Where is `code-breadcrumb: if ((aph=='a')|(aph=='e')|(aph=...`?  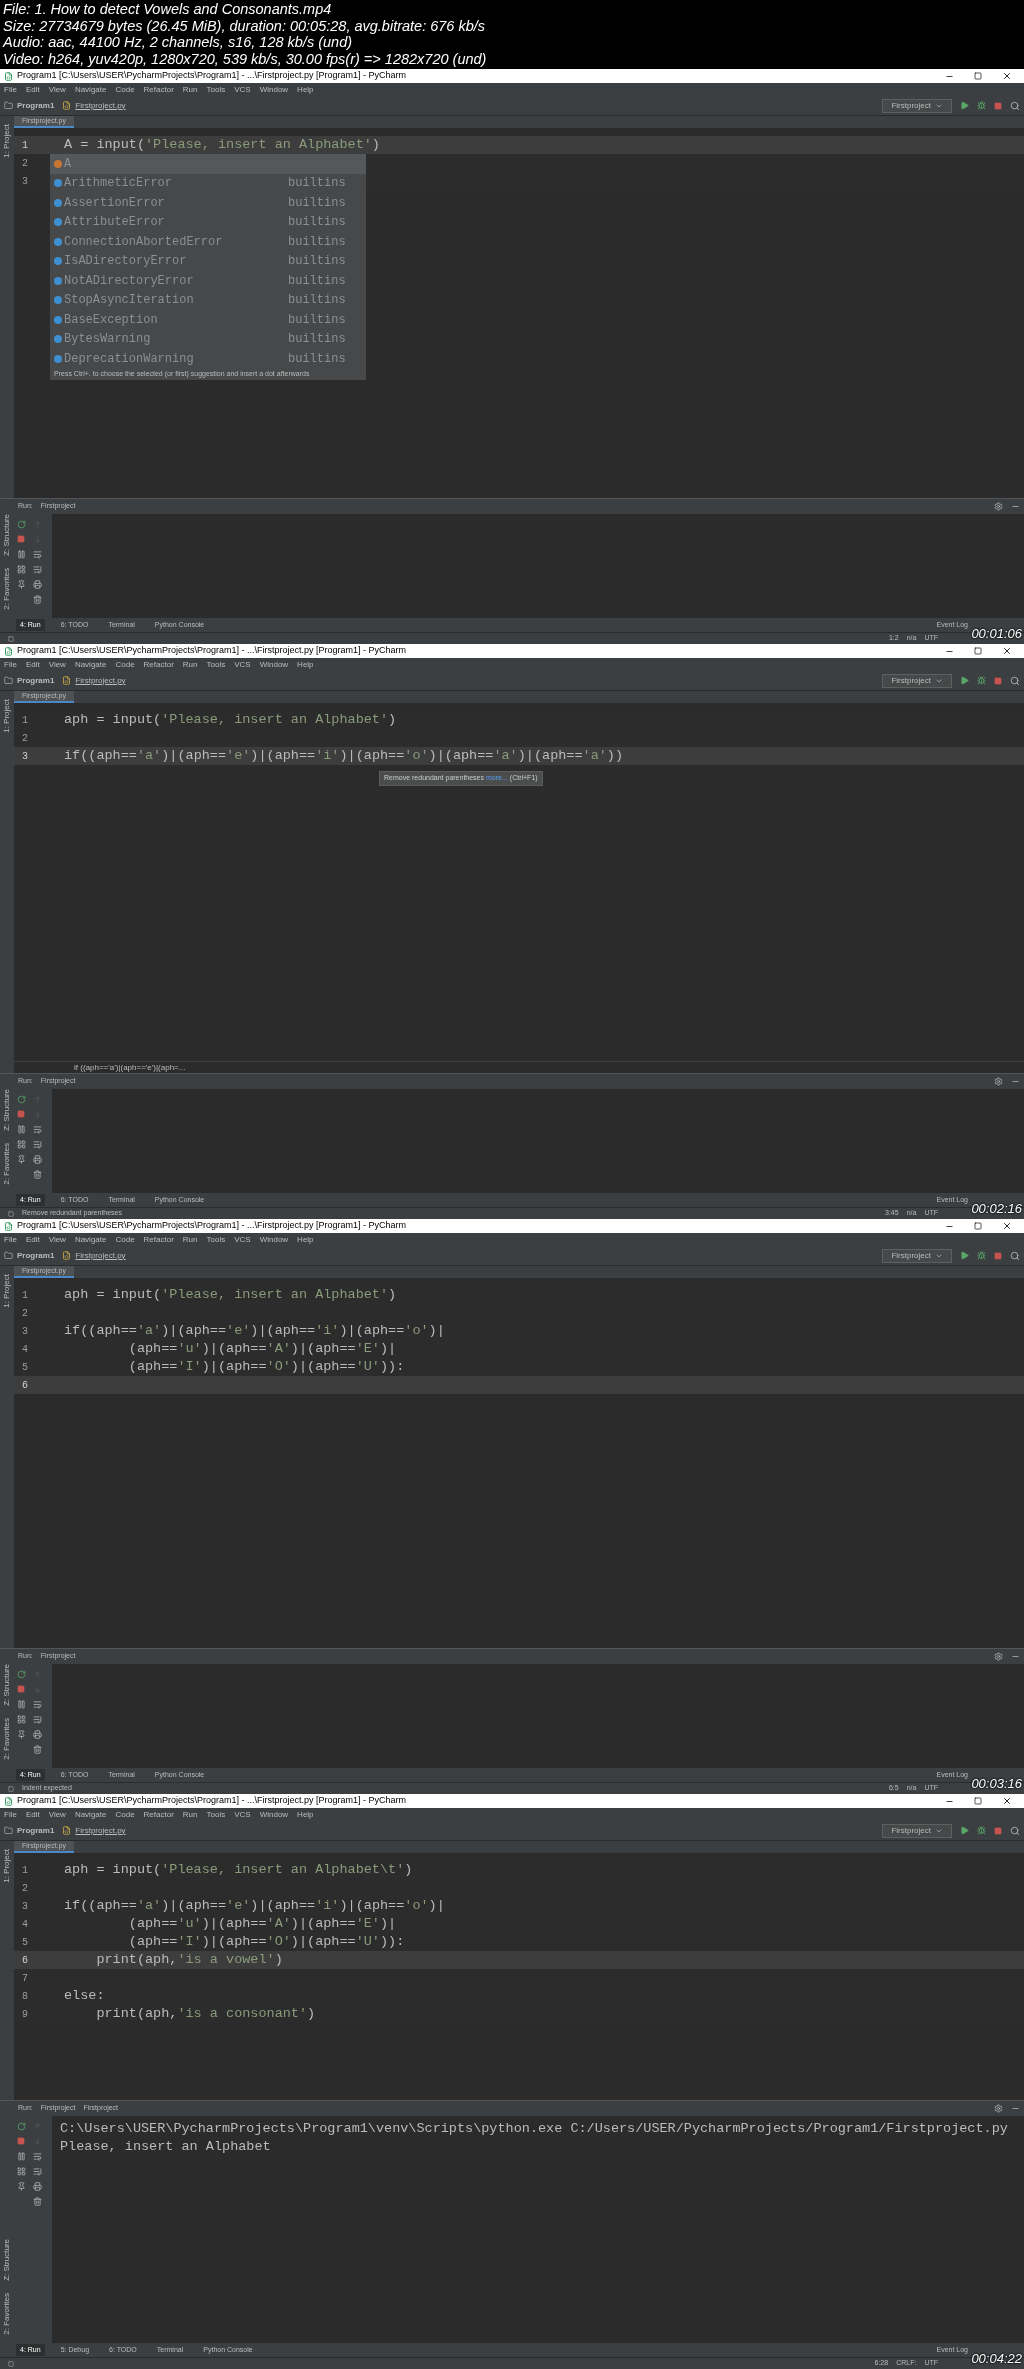
code-breadcrumb: if ((aph=='a')|(aph=='e')|(aph=... is located at coordinates (130, 1067).